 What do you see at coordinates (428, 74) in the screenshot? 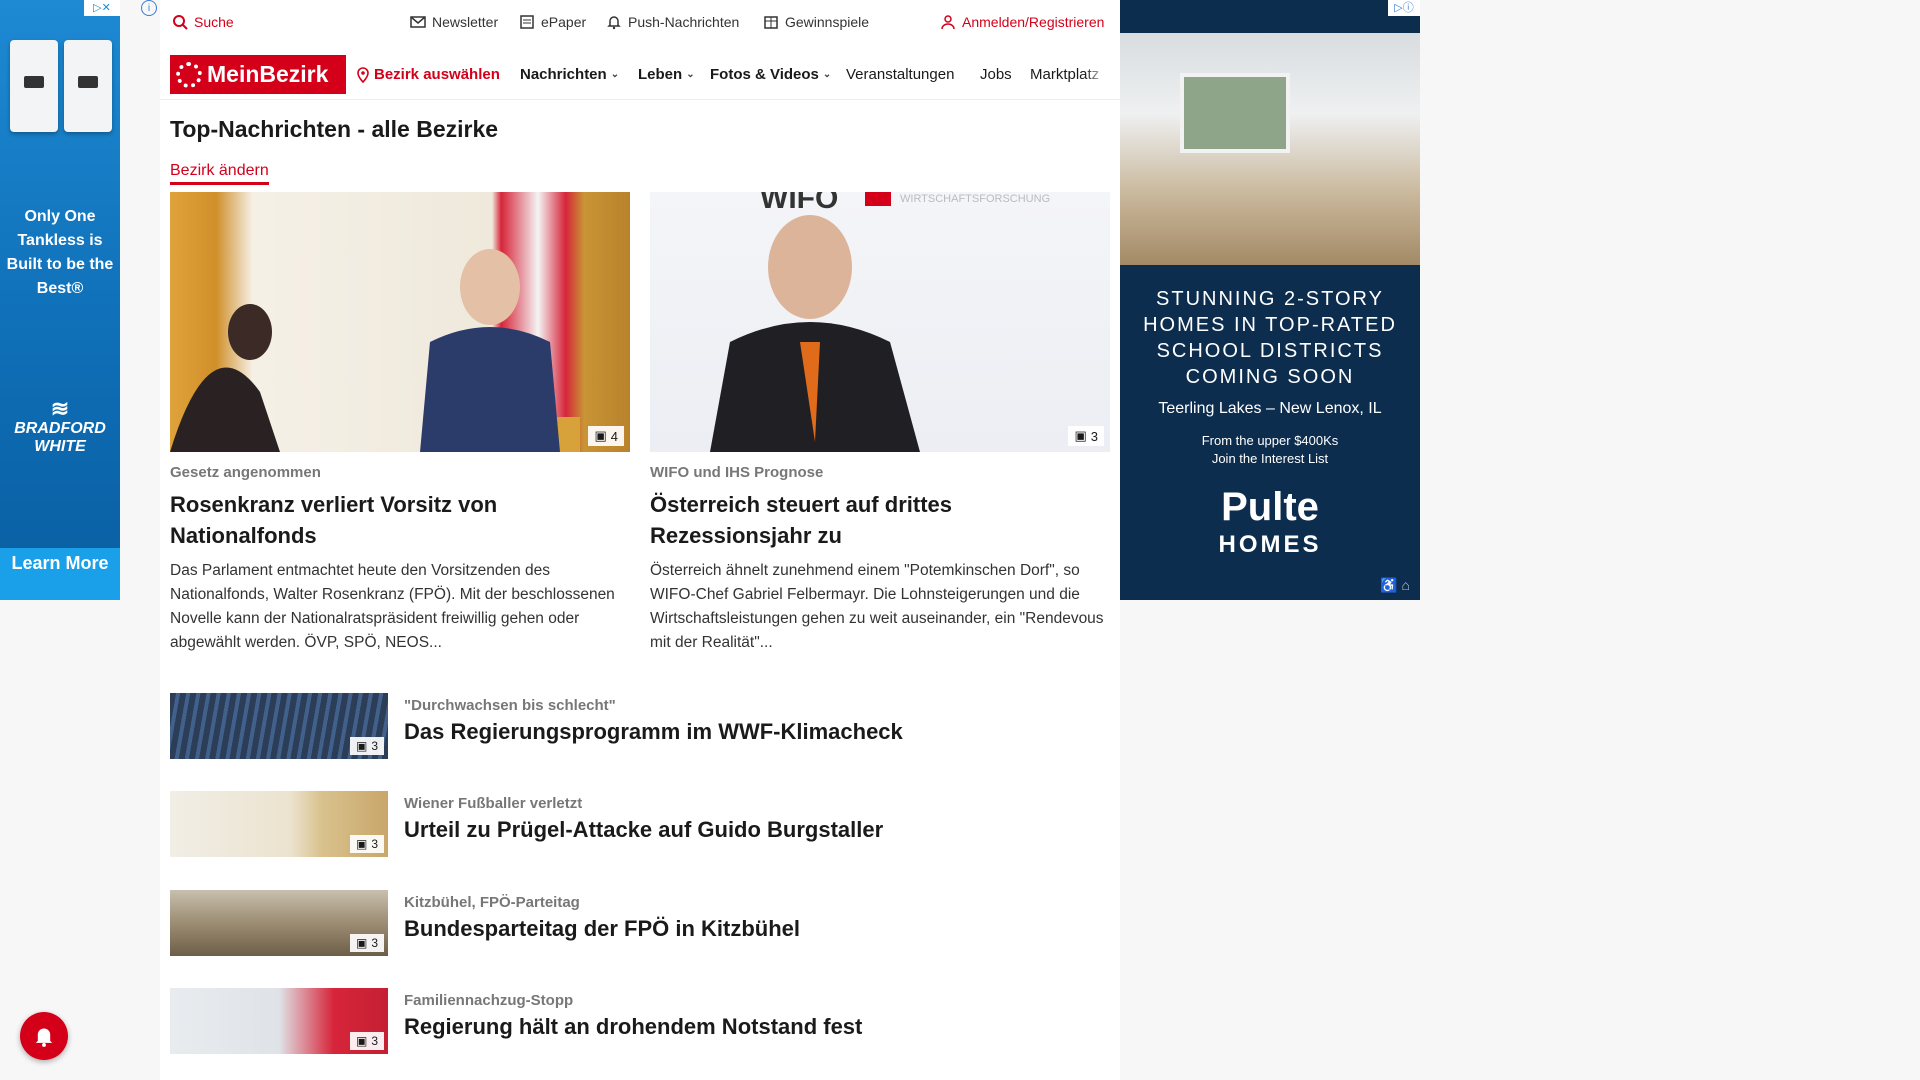
I see `bezirk-select: Bezirk auswählen` at bounding box center [428, 74].